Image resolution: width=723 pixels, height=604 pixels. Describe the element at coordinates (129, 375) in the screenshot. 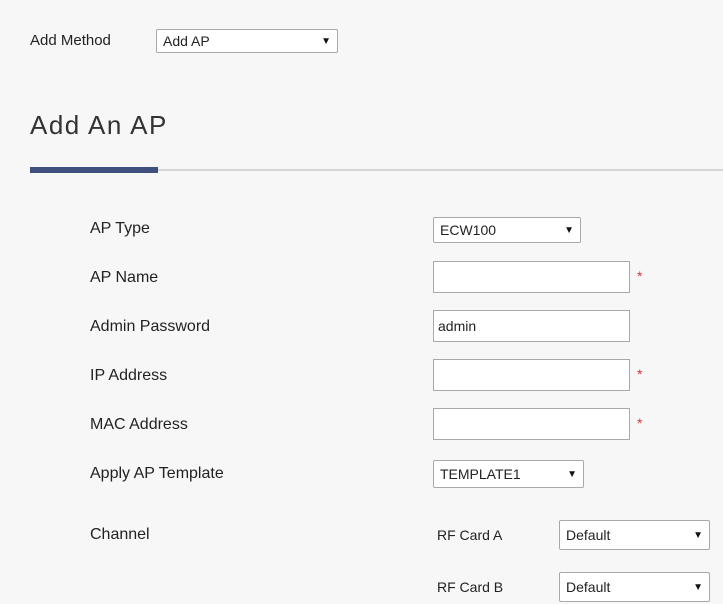

I see `ip-address-label: IP Address` at that location.